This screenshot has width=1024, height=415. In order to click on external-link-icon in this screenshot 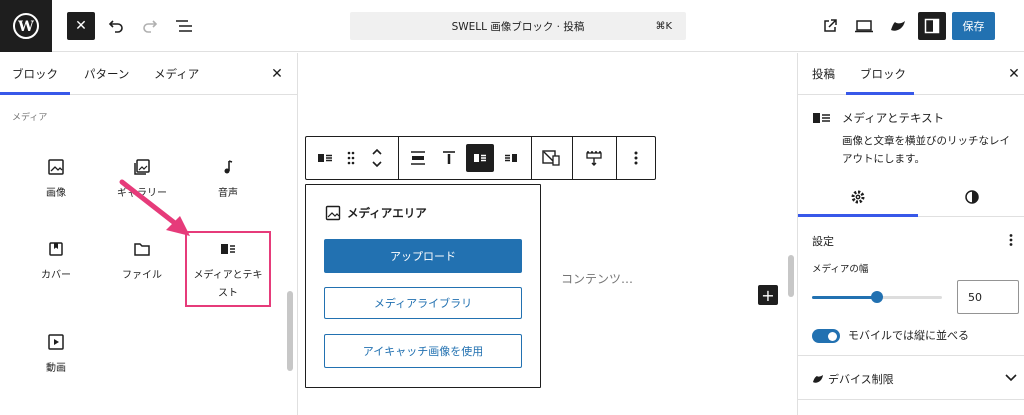, I will do `click(830, 26)`.